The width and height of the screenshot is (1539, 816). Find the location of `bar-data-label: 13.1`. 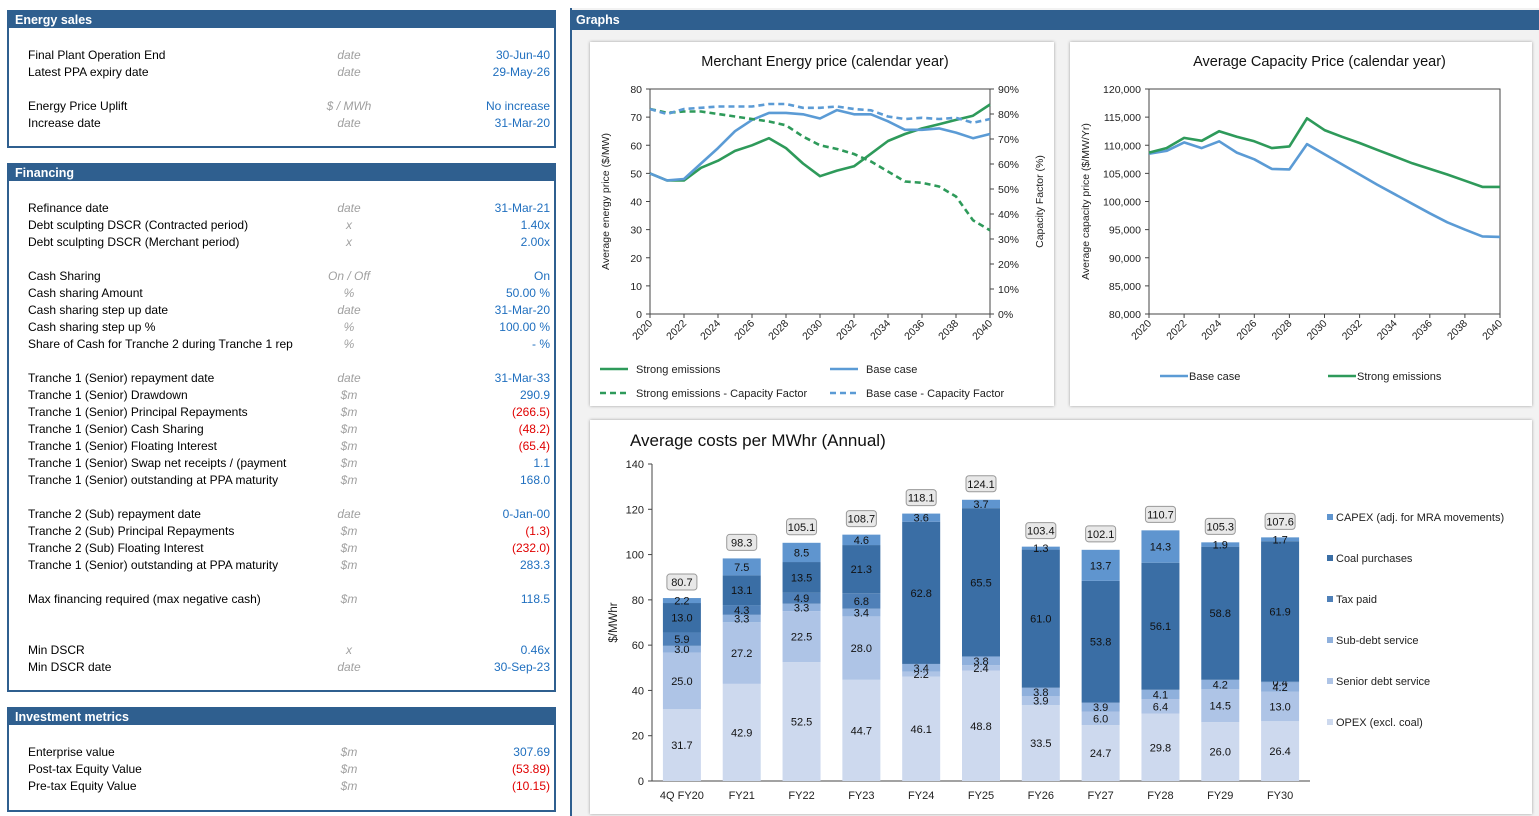

bar-data-label: 13.1 is located at coordinates (741, 591).